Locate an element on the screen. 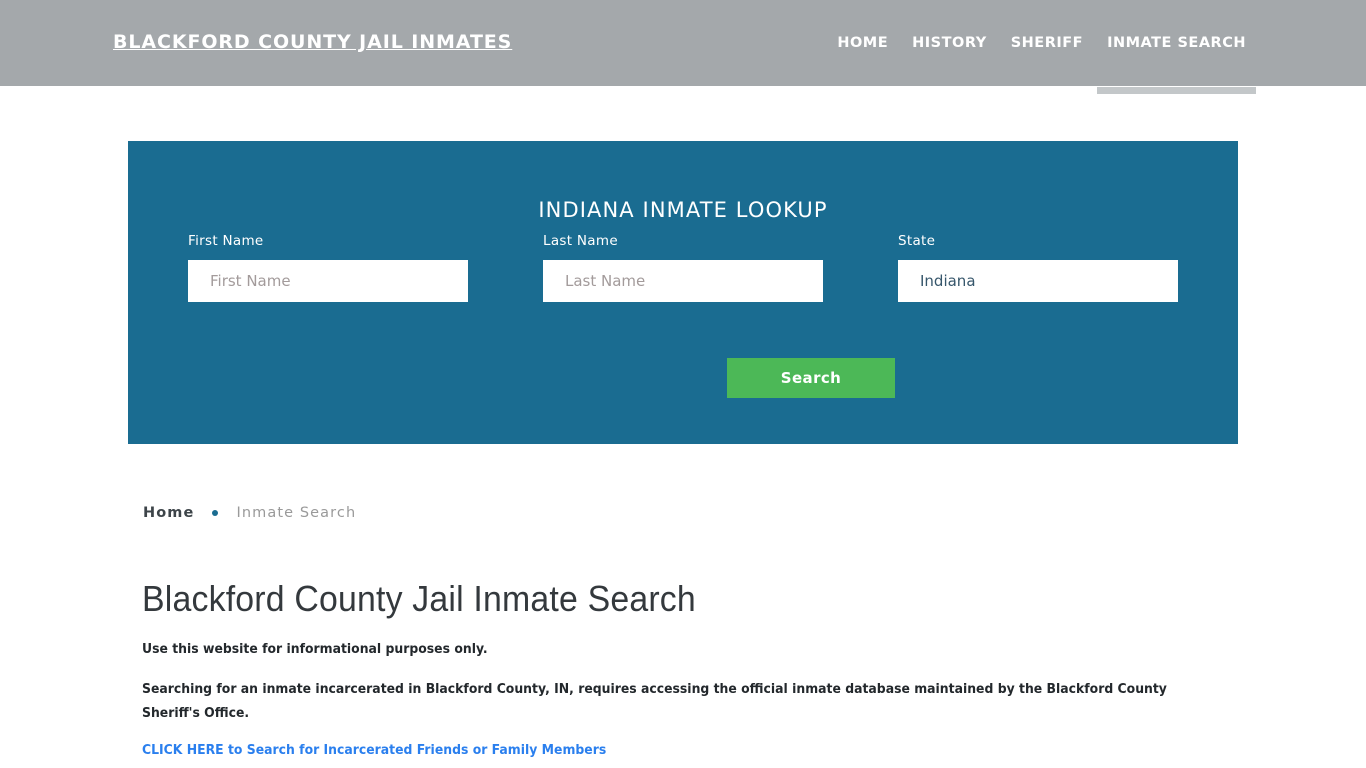 The width and height of the screenshot is (1366, 768). last-name-input is located at coordinates (683, 281).